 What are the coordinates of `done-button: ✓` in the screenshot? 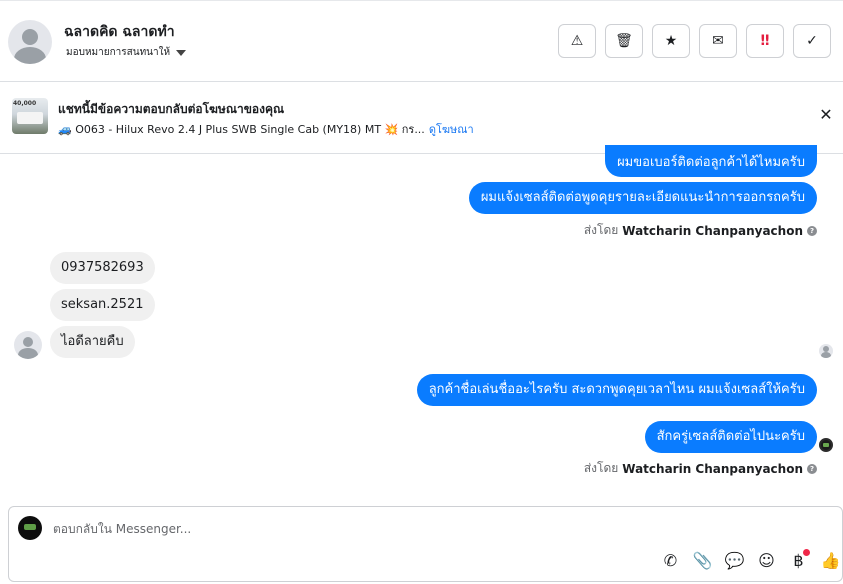 It's located at (812, 41).